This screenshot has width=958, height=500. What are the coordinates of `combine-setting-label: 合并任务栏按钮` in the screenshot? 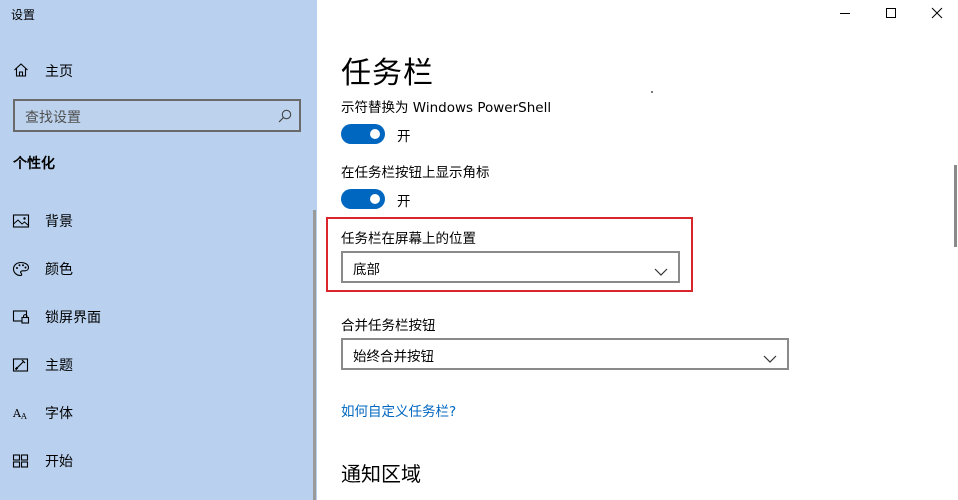 It's located at (388, 326).